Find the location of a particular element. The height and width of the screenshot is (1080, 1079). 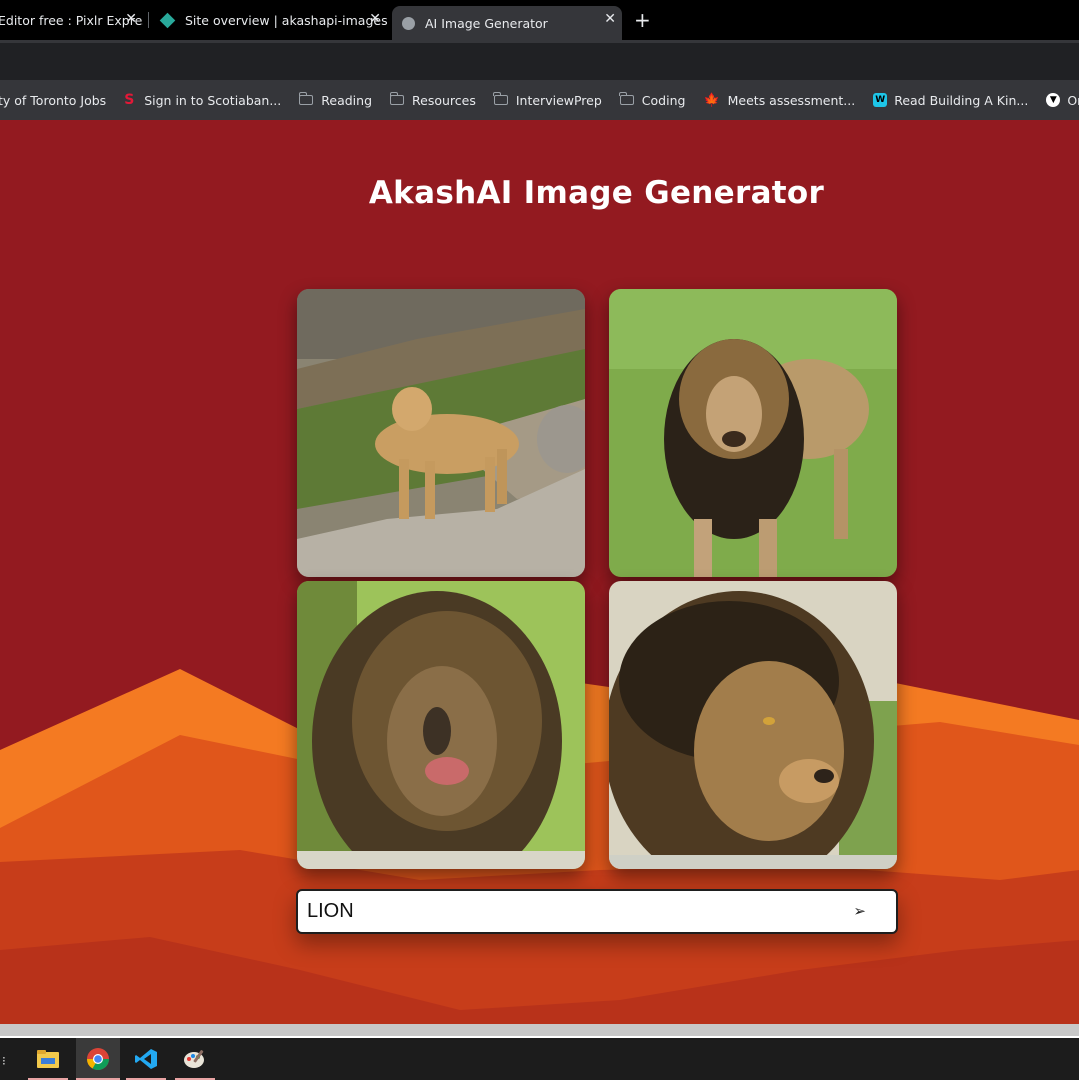

bookmark-folder-interviewprep: InterviewPrep is located at coordinates (547, 100).